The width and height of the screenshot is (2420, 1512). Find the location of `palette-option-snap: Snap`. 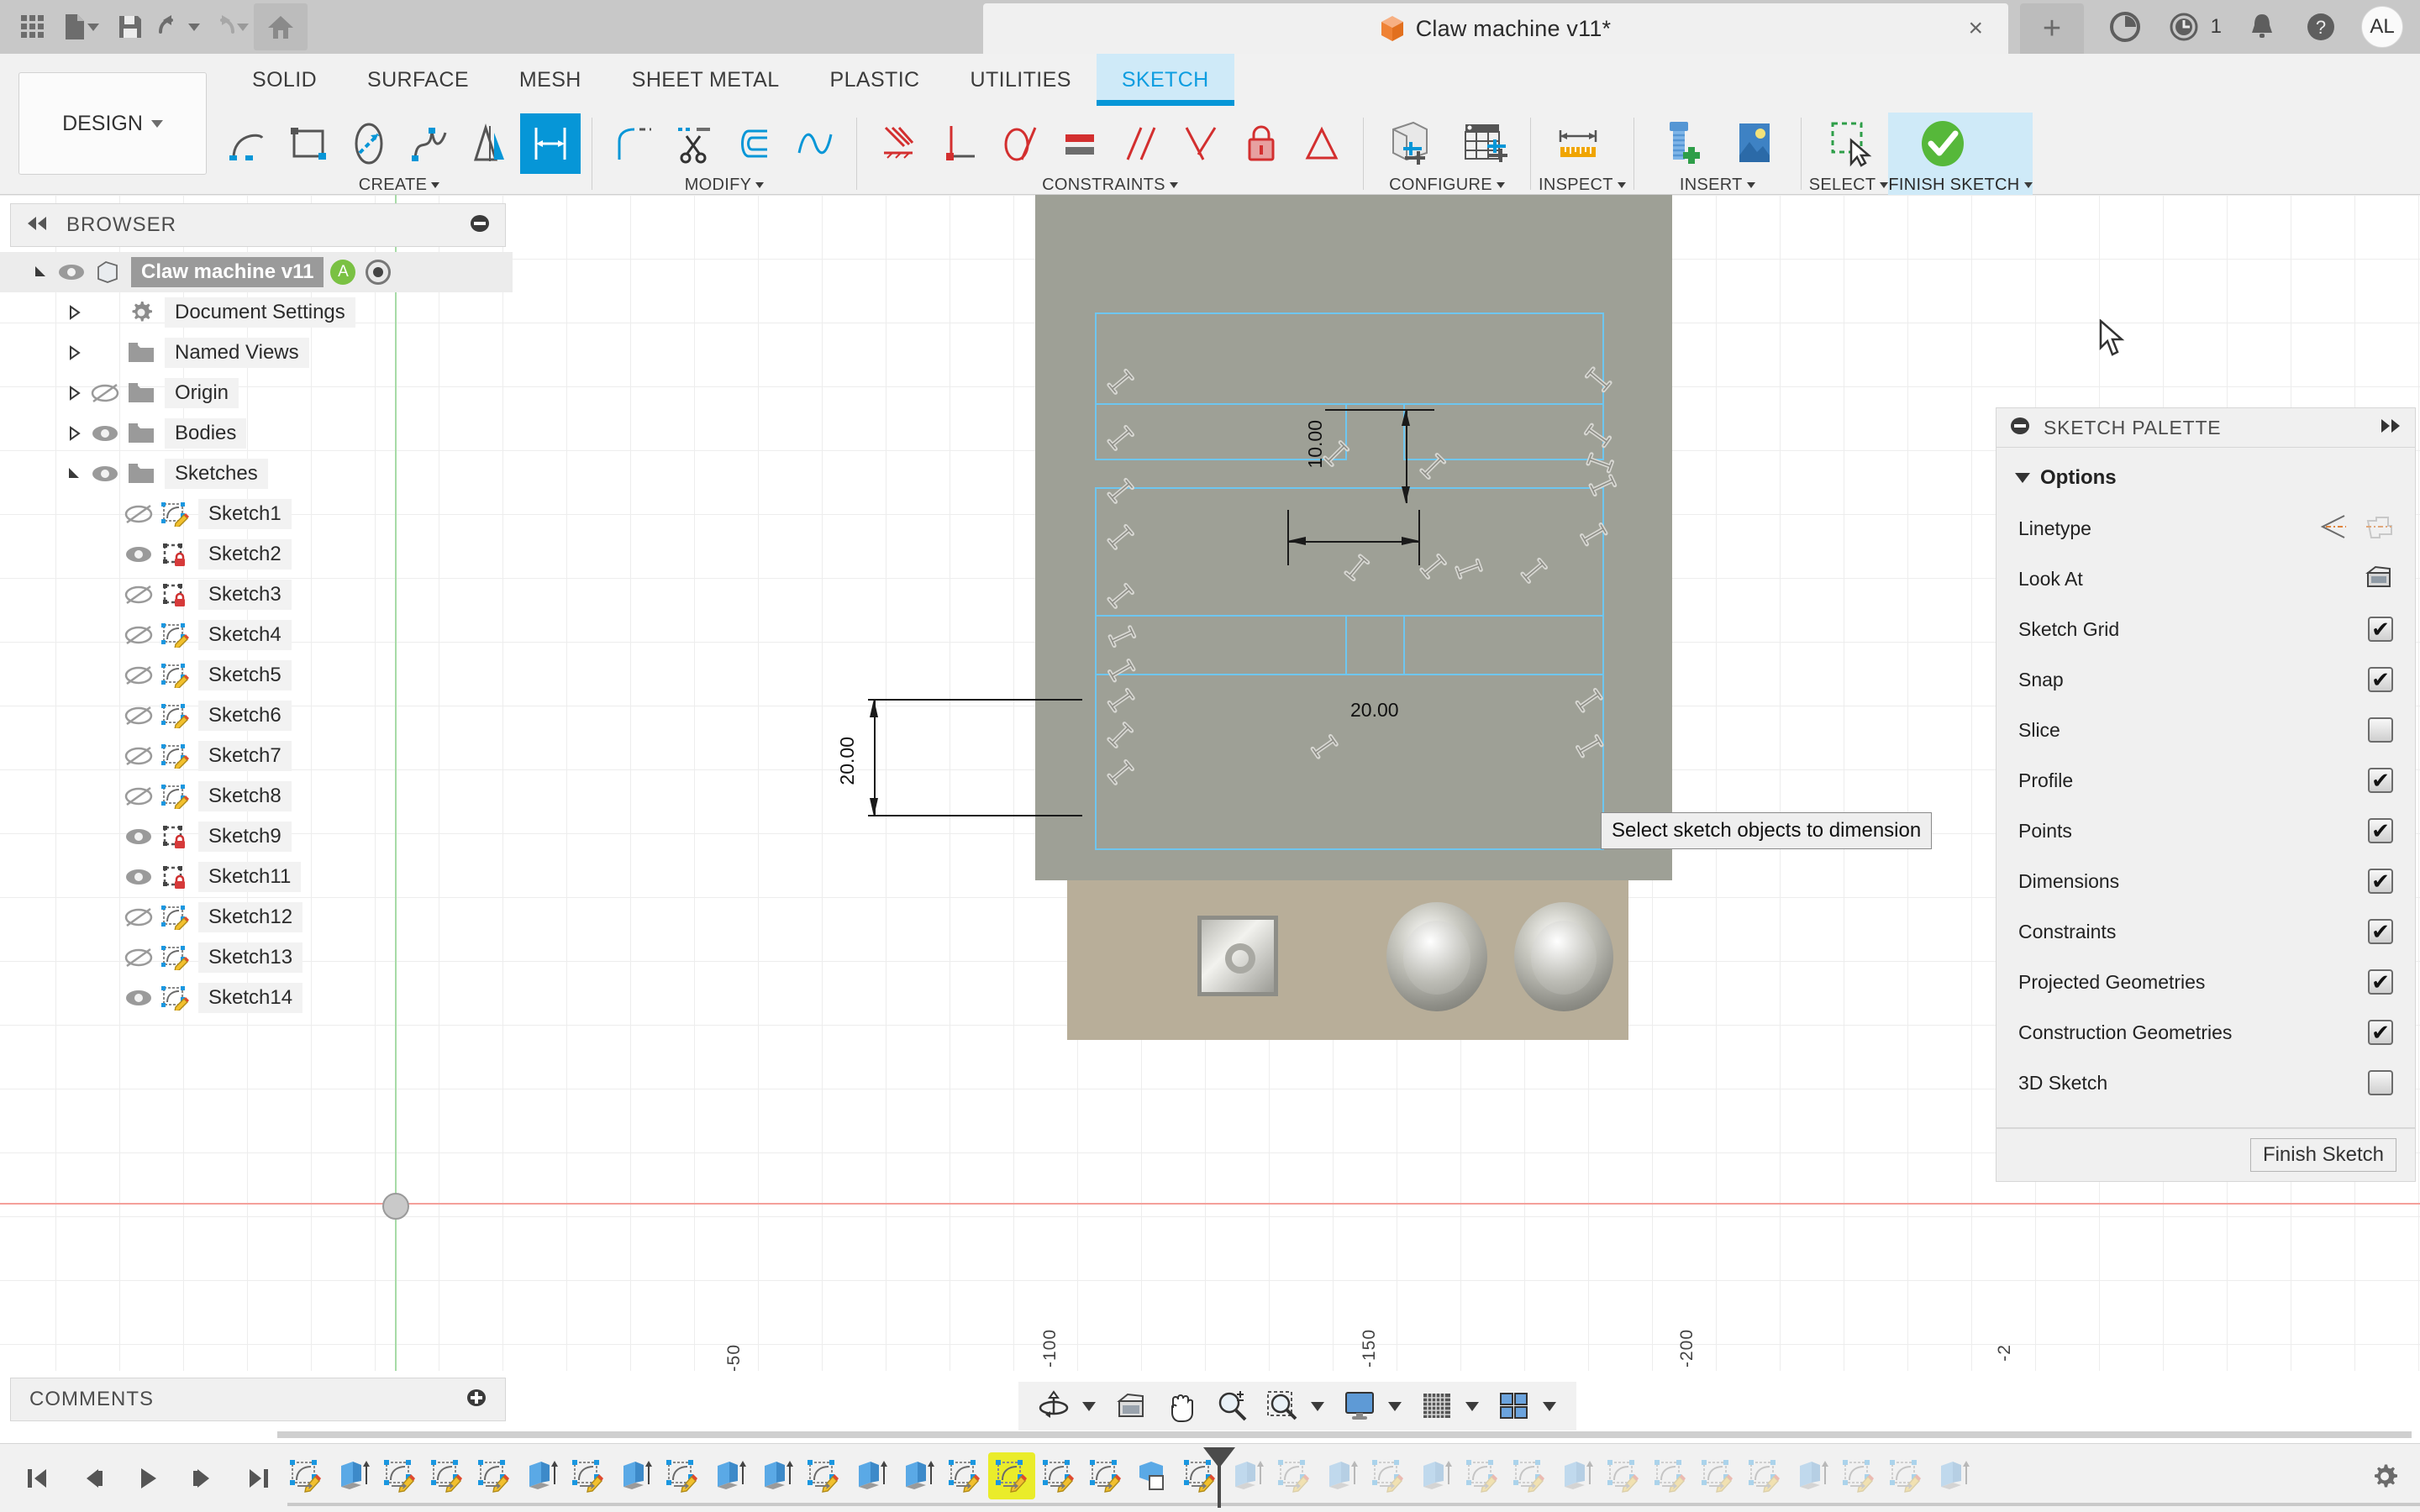

palette-option-snap: Snap is located at coordinates (2206, 679).